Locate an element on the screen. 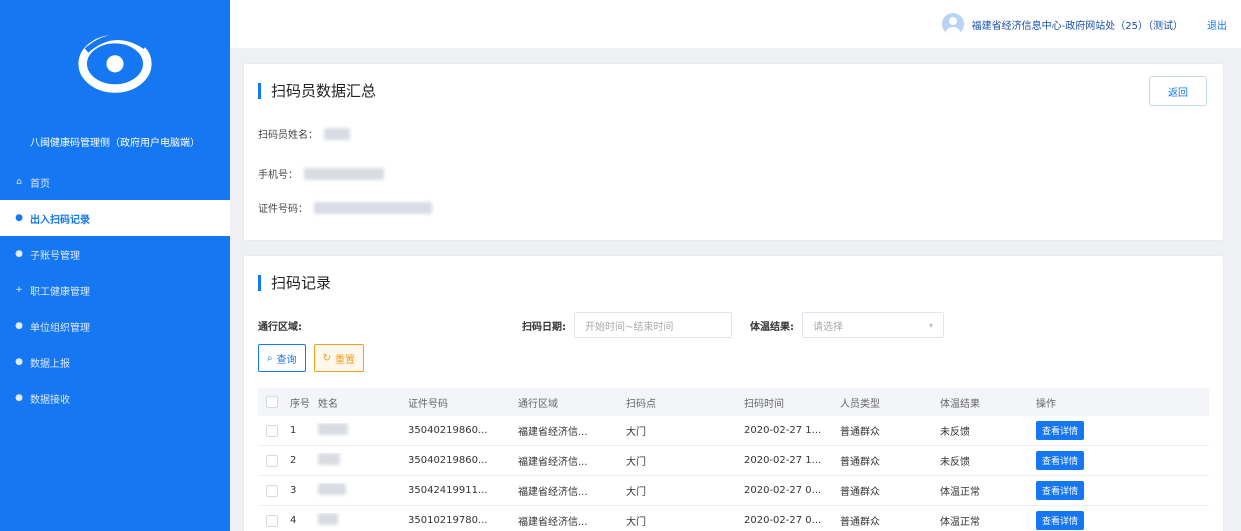 This screenshot has height=531, width=1241. scanner-name-label: 扫码员姓名： is located at coordinates (288, 135).